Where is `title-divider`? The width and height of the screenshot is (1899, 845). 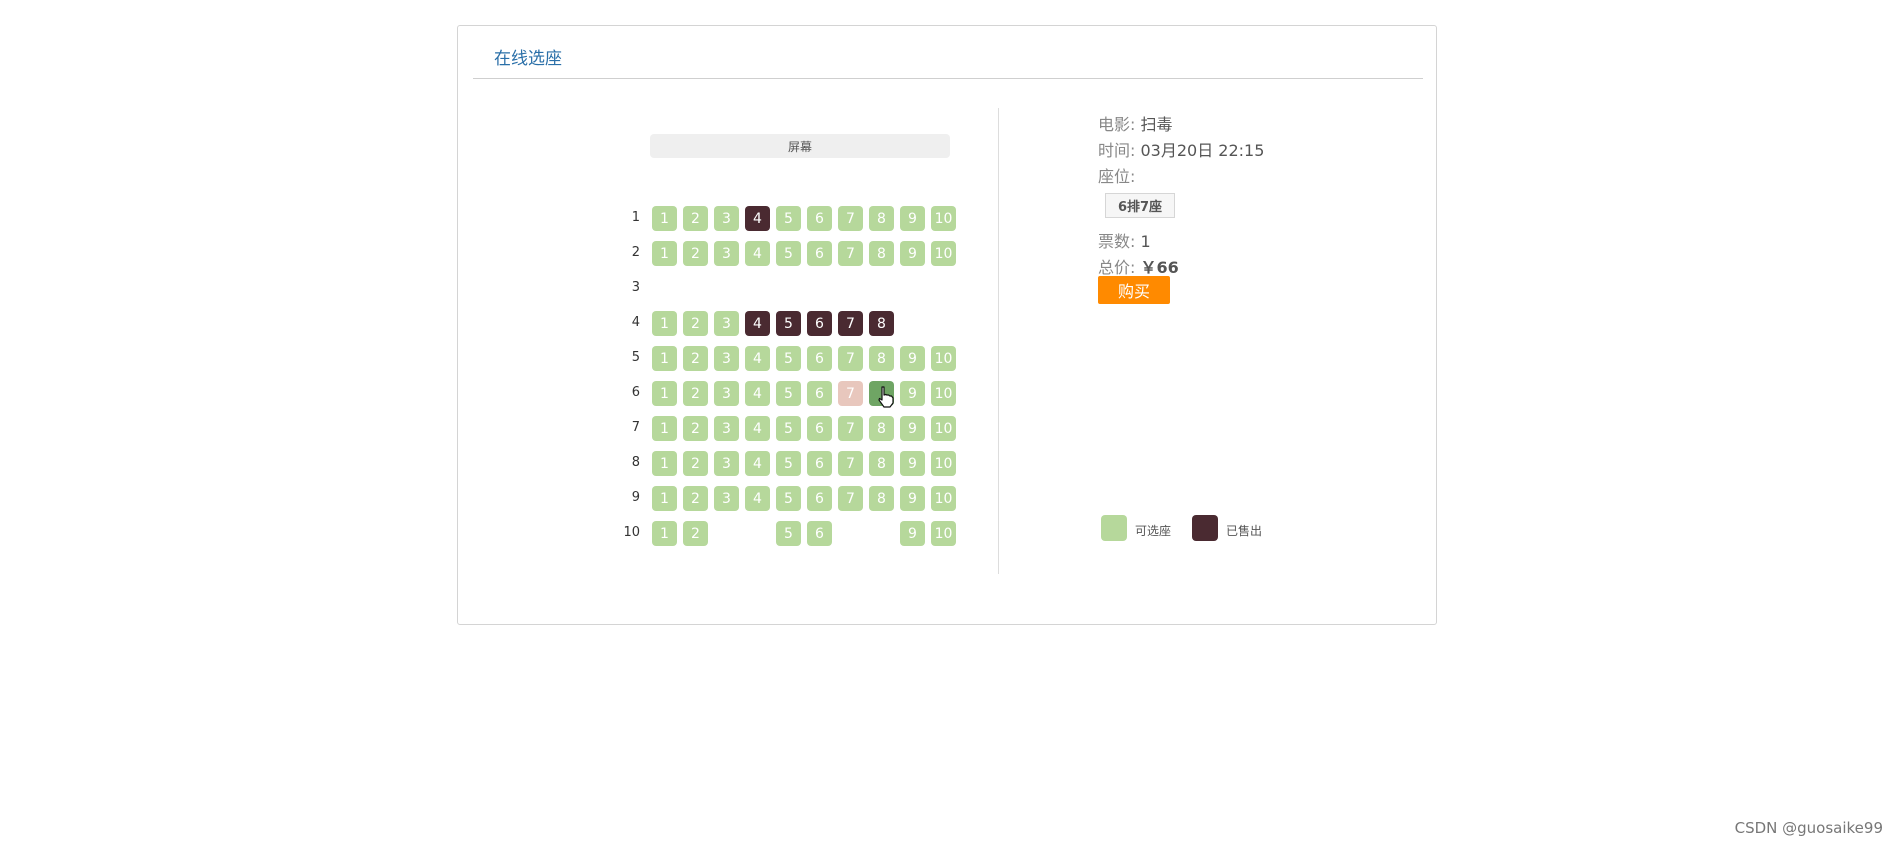
title-divider is located at coordinates (948, 78).